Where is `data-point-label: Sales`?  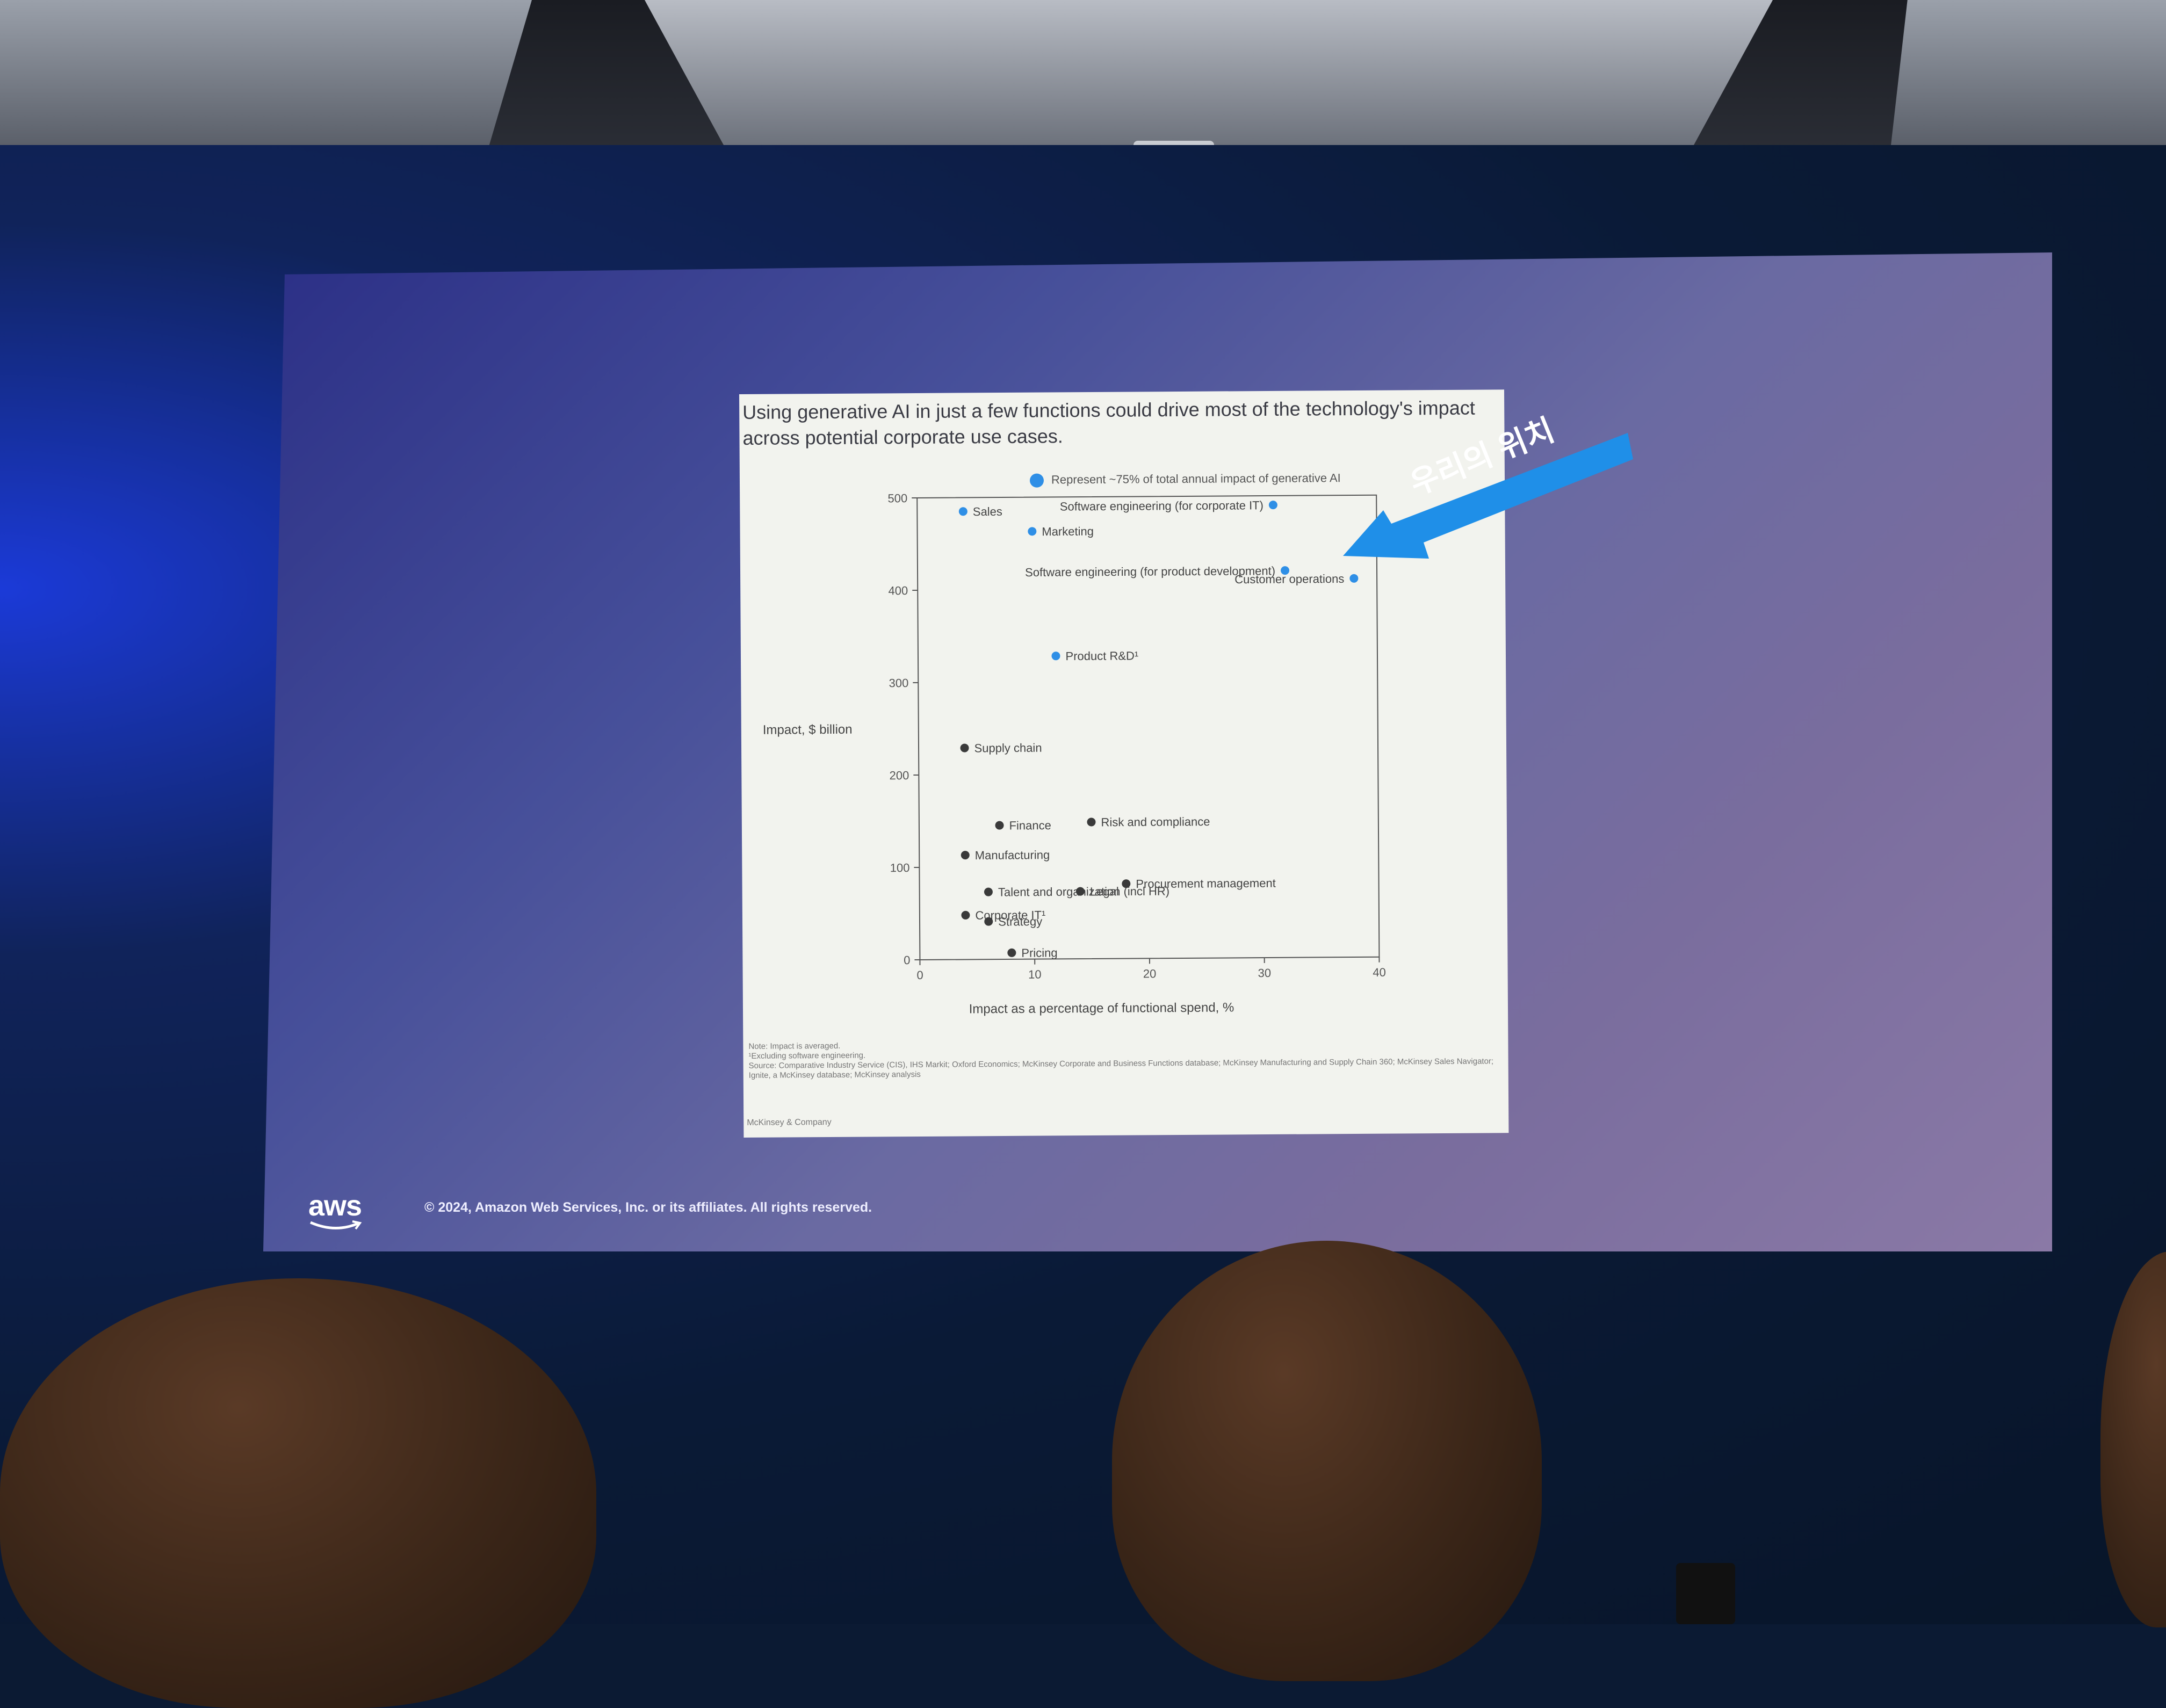 data-point-label: Sales is located at coordinates (987, 512).